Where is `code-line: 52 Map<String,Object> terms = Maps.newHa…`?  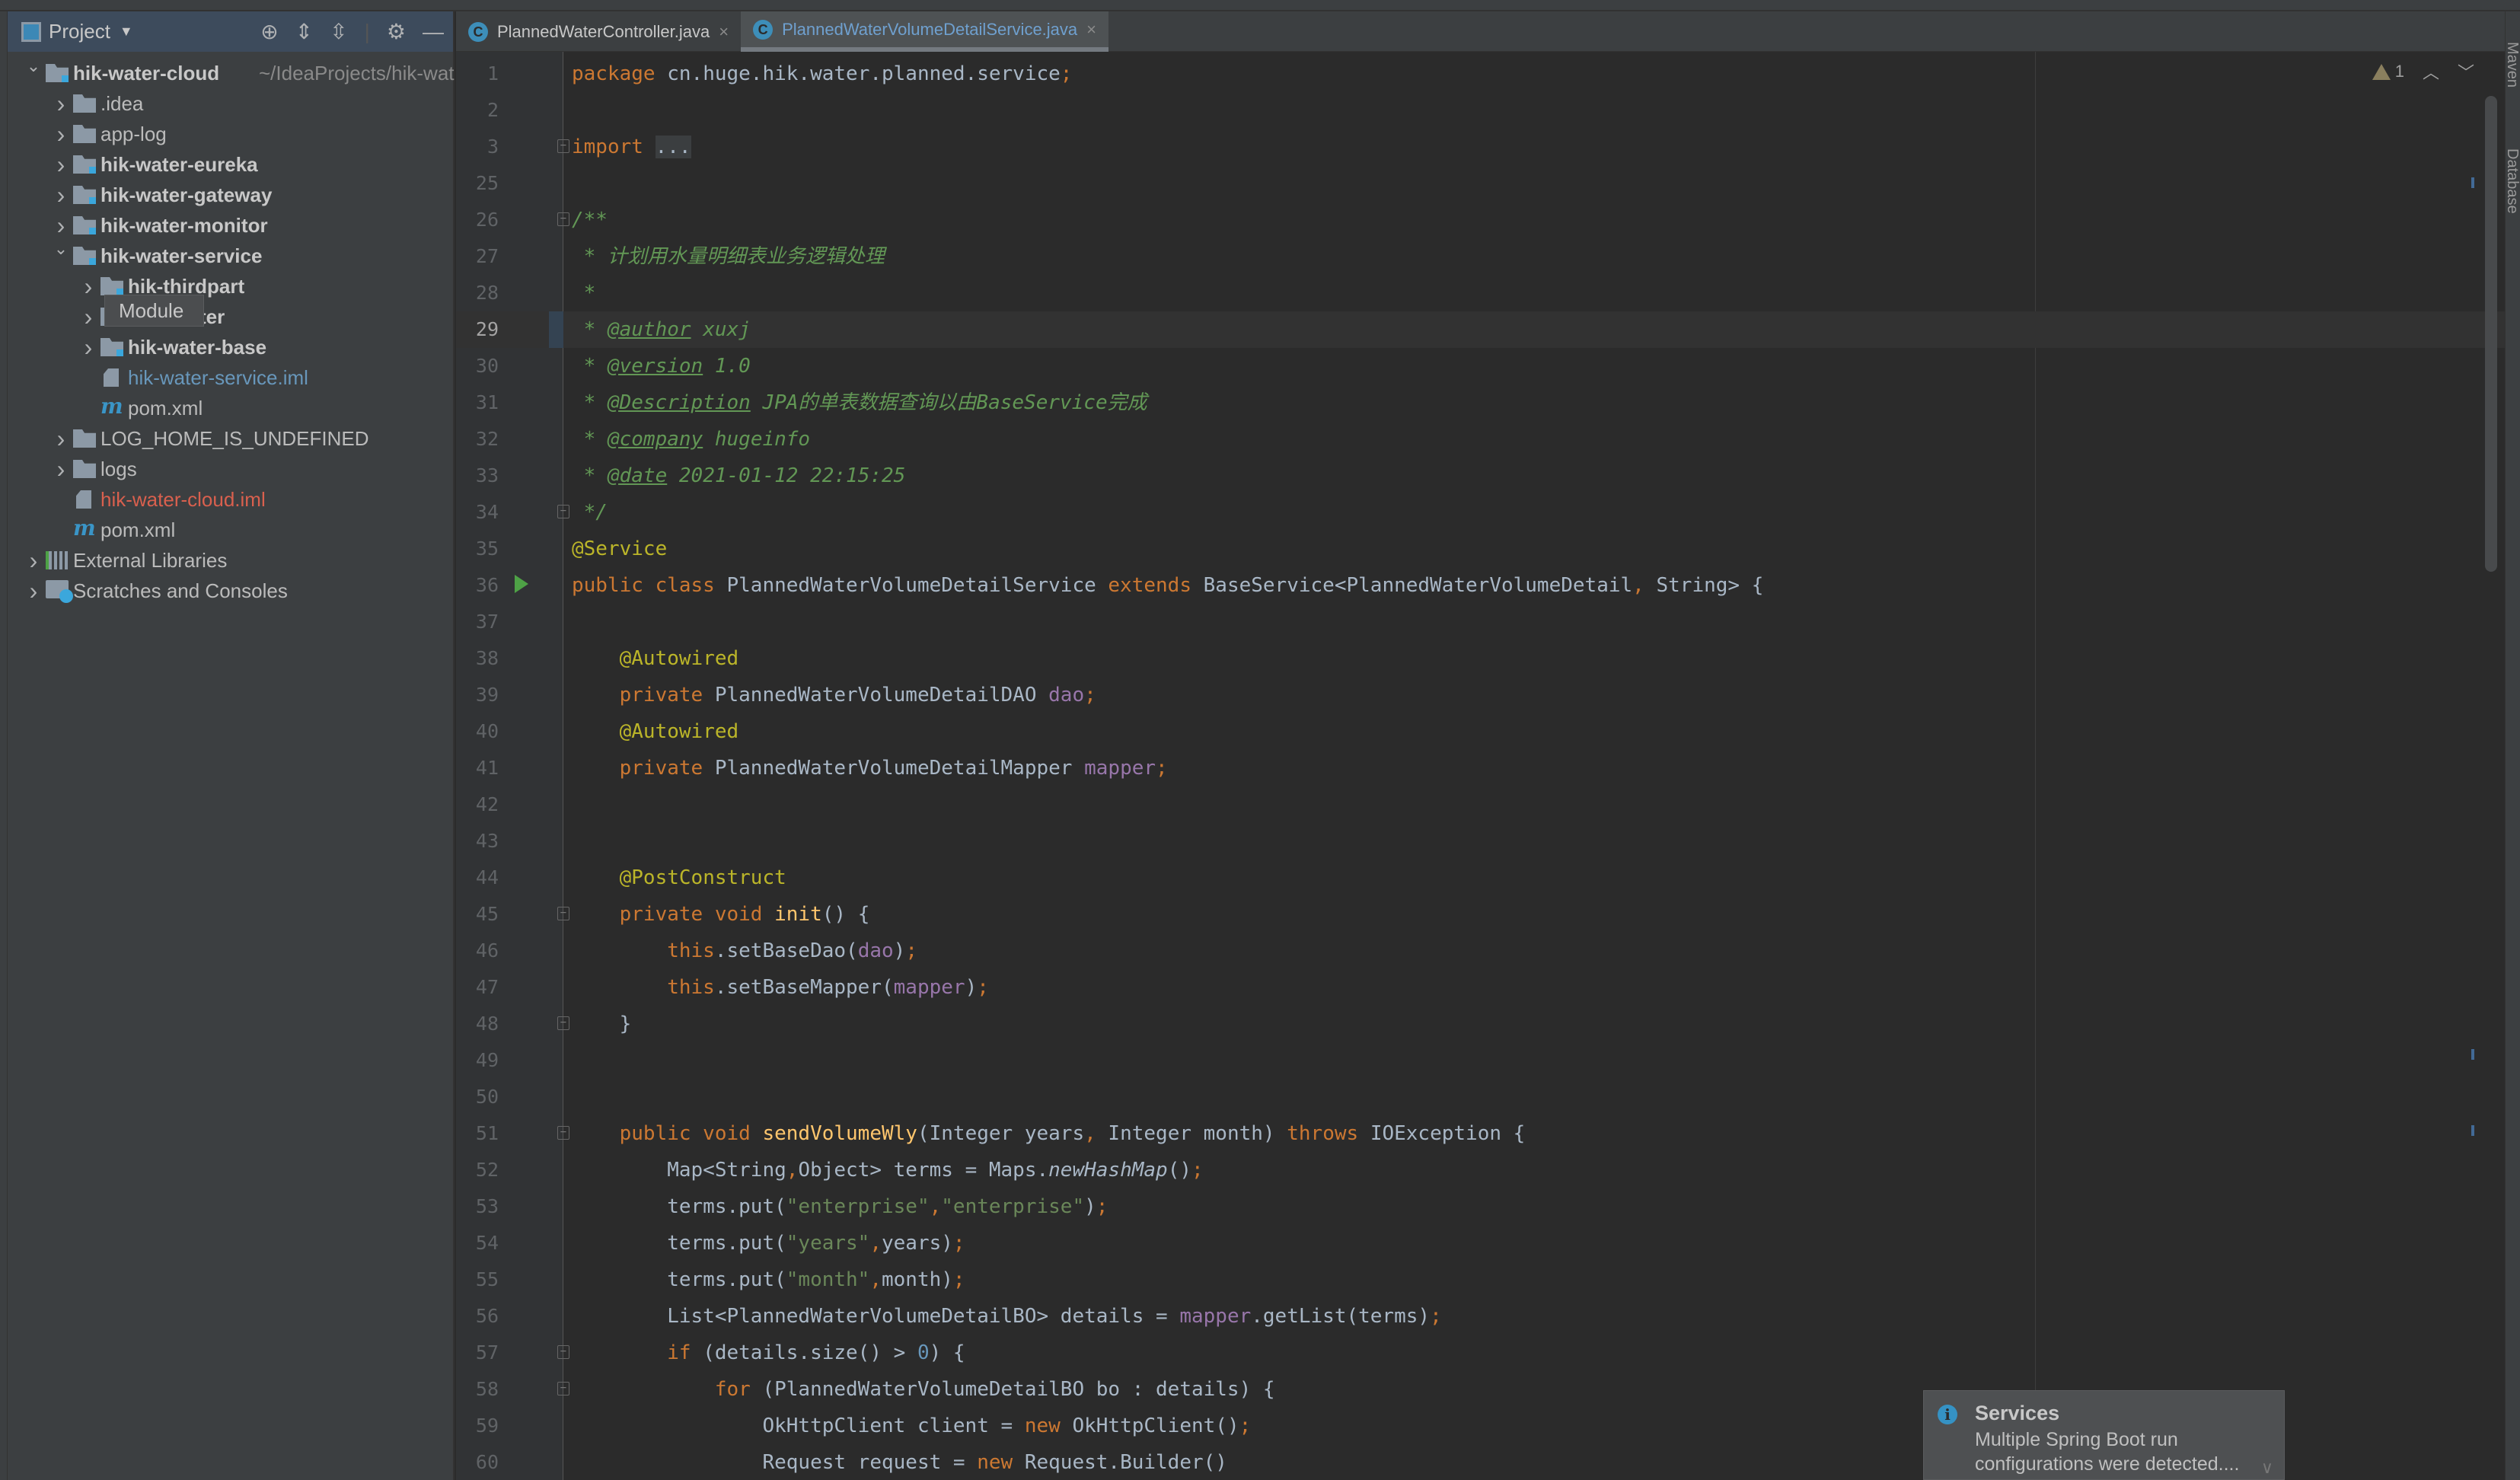 code-line: 52 Map<String,Object> terms = Maps.newHa… is located at coordinates (1480, 1170).